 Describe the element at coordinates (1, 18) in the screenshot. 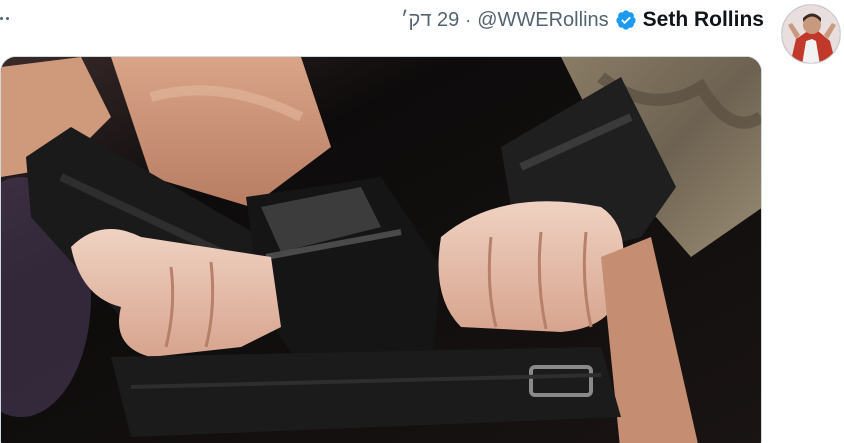

I see `more-dots-icon` at that location.